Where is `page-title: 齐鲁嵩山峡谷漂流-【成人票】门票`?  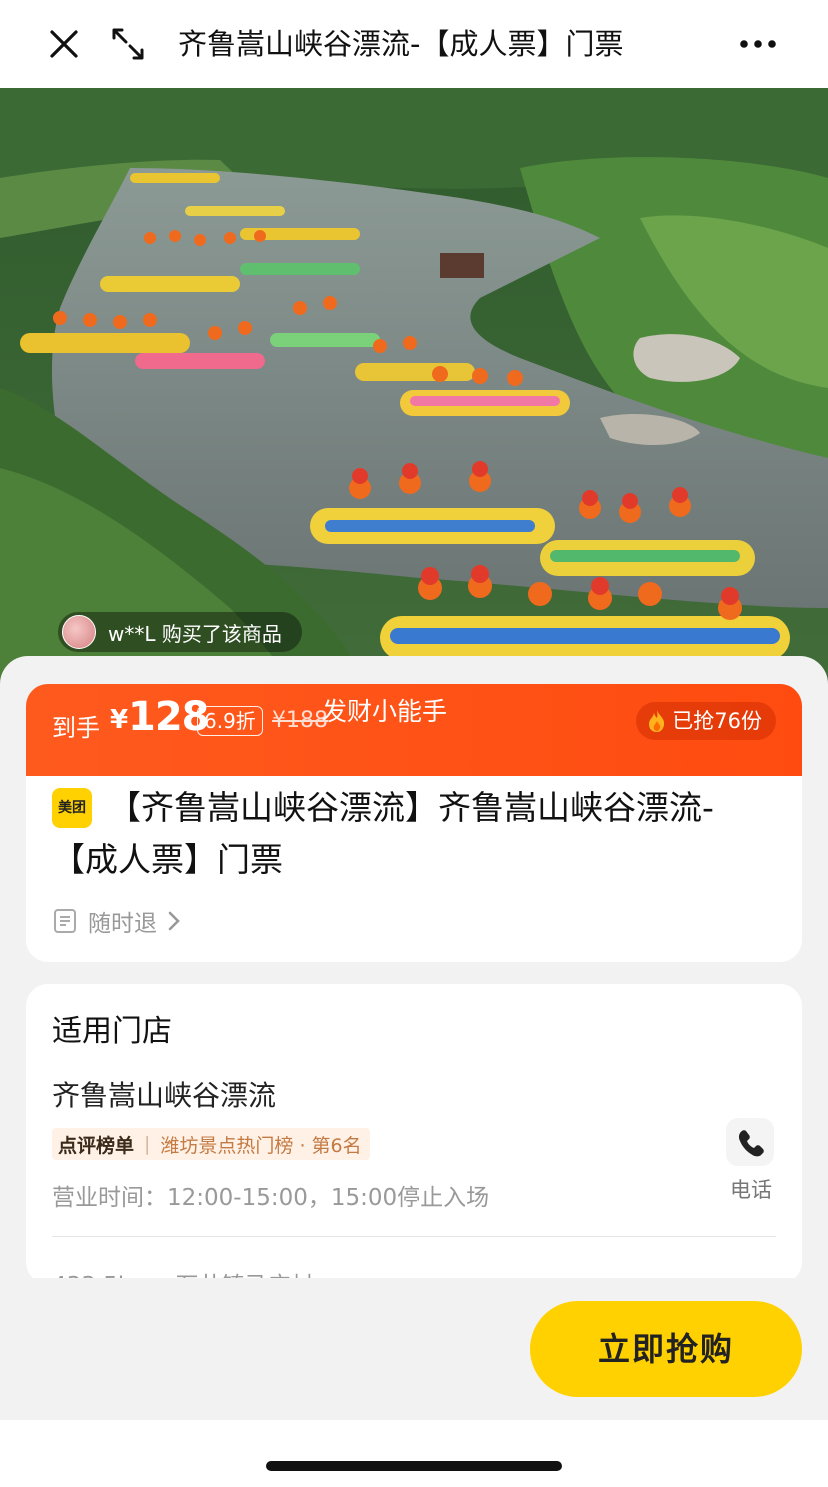 page-title: 齐鲁嵩山峡谷漂流-【成人票】门票 is located at coordinates (401, 44).